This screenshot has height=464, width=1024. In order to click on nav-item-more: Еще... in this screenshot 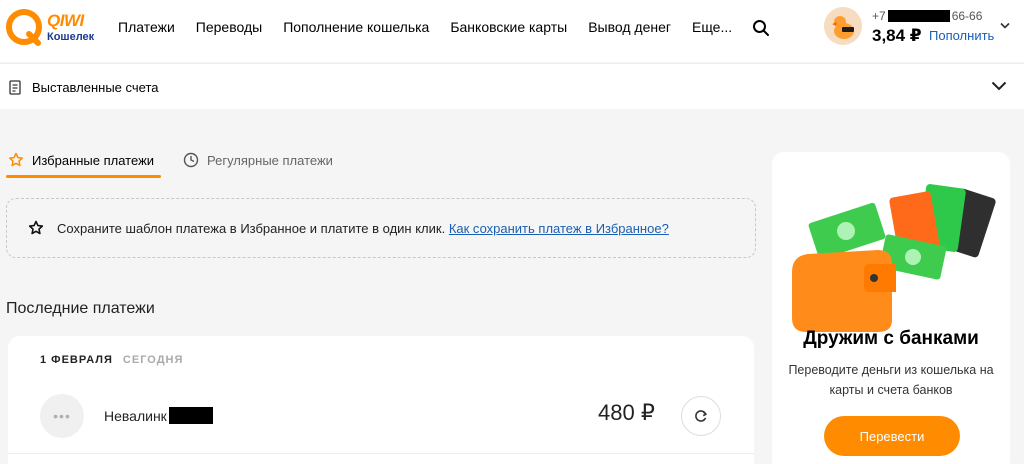, I will do `click(712, 27)`.